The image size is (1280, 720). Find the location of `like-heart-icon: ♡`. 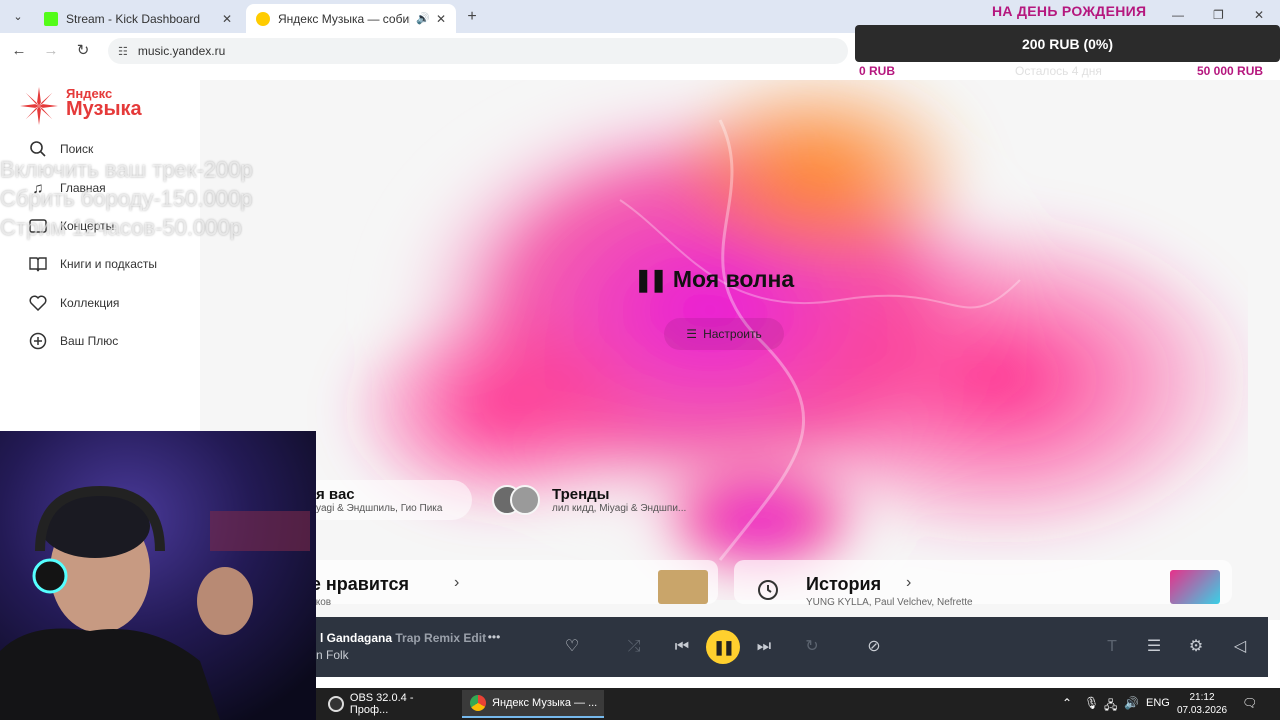

like-heart-icon: ♡ is located at coordinates (572, 647).